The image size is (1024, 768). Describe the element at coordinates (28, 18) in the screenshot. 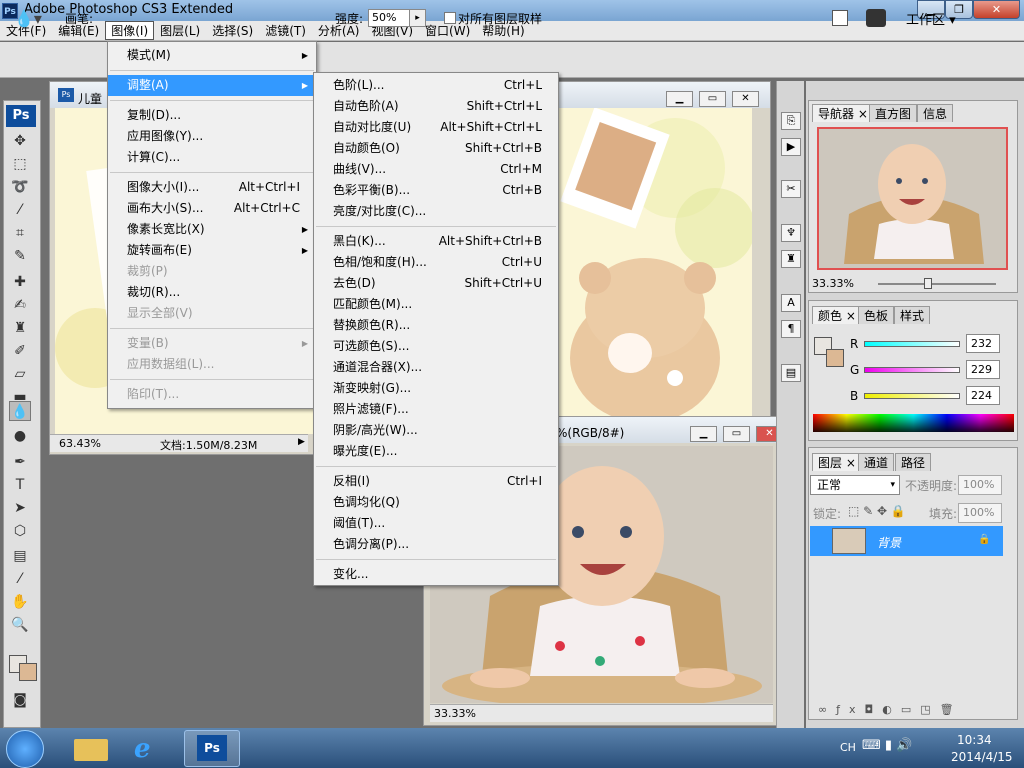

I see `blur-tool-preset-icon: 💧▾` at that location.